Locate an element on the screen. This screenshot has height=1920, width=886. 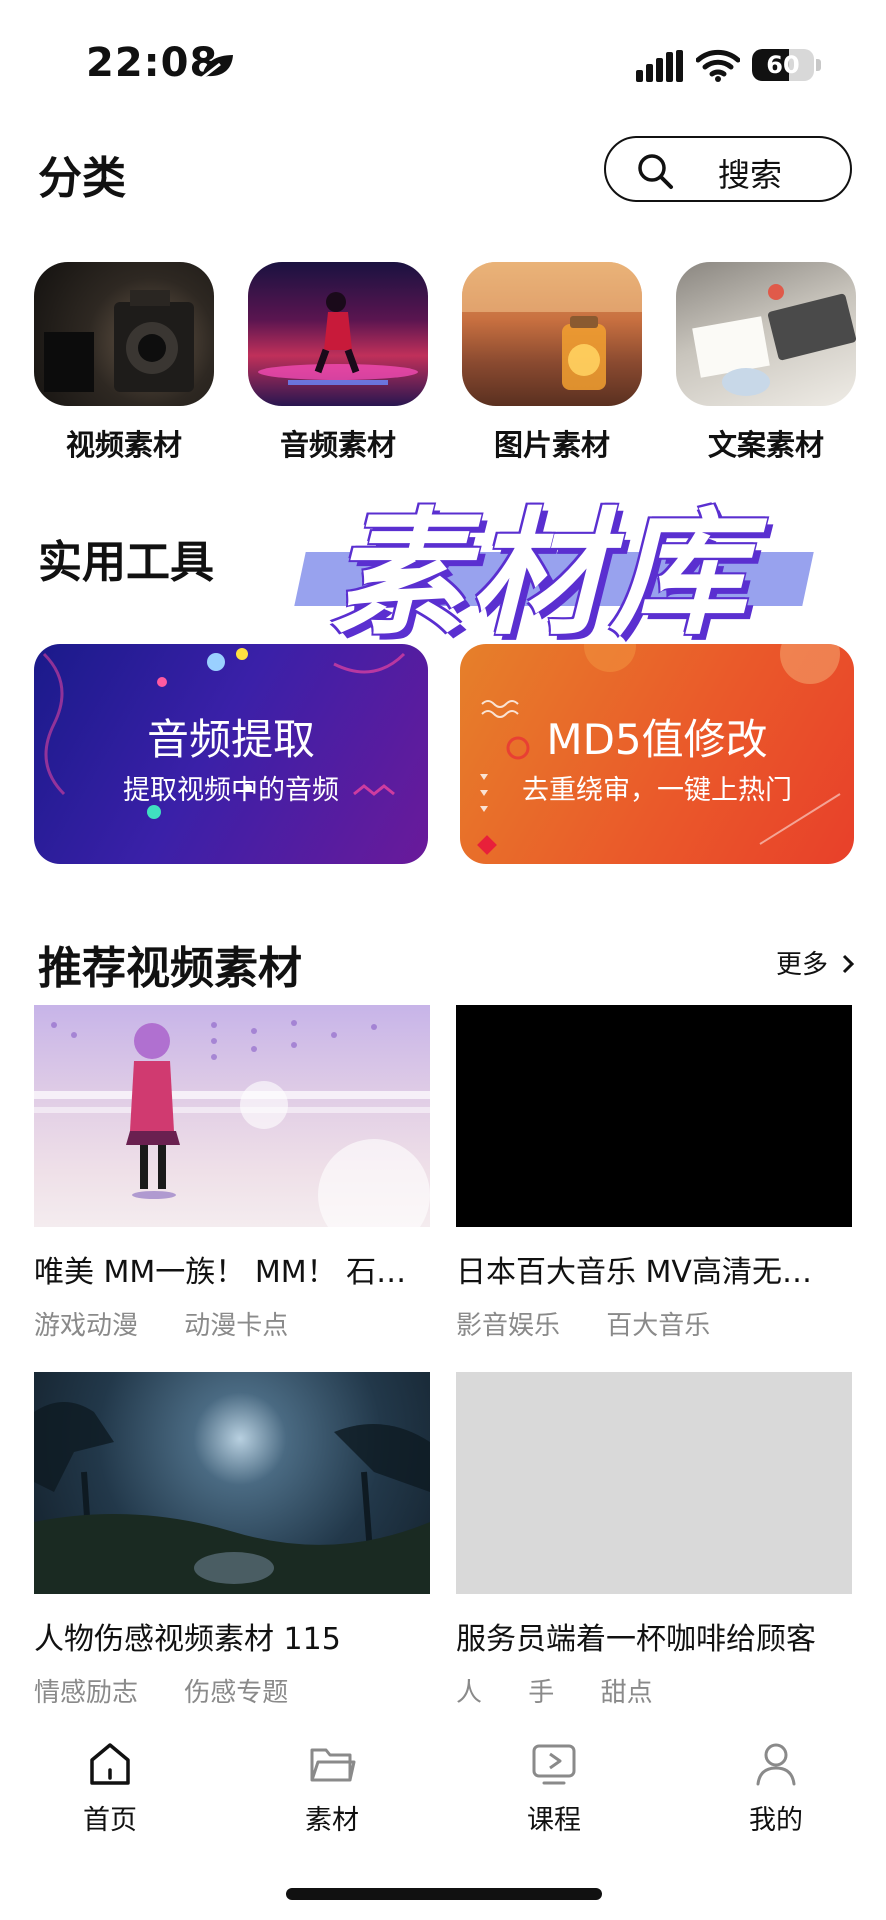
nav-profile: 我的 is located at coordinates (776, 1782).